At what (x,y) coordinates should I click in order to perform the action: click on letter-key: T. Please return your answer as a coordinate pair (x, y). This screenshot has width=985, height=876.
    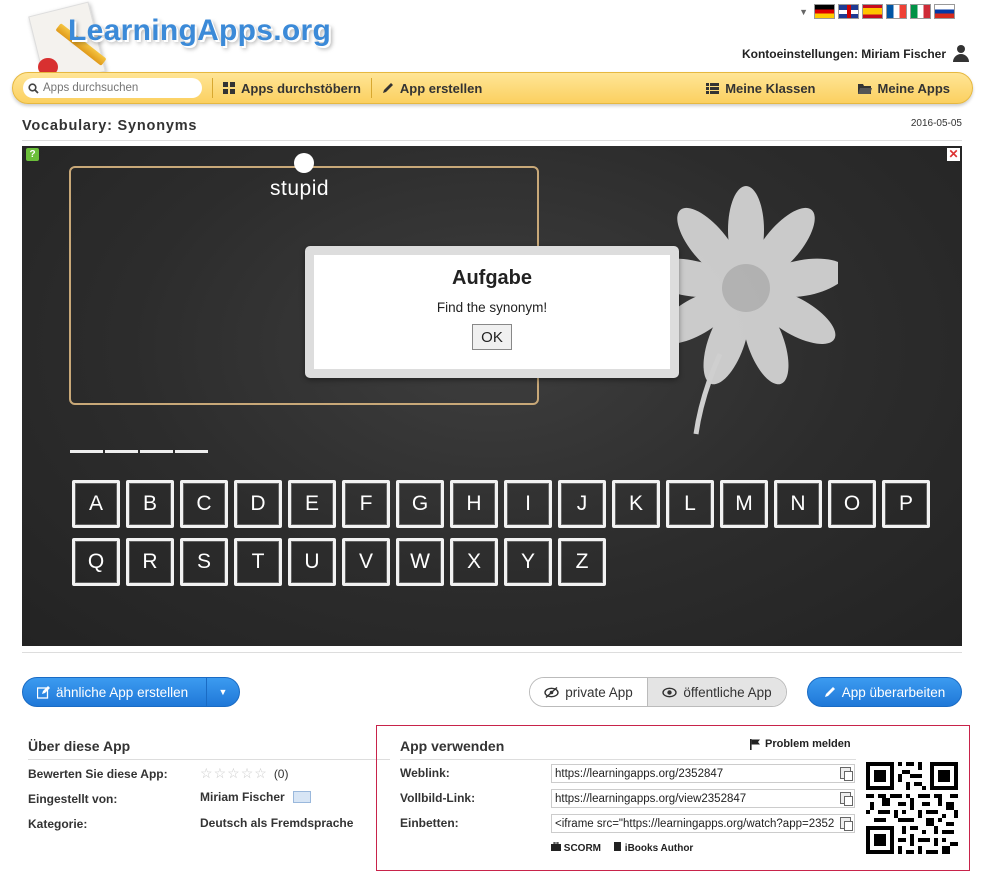
    Looking at the image, I should click on (258, 562).